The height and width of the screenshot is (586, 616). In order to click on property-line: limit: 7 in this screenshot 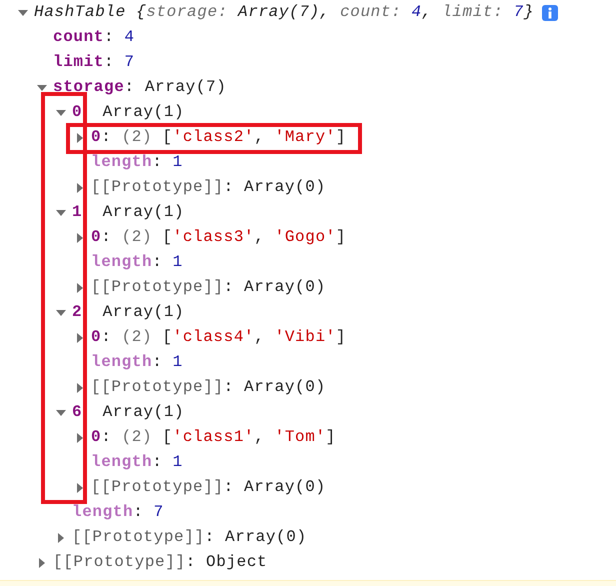, I will do `click(94, 62)`.